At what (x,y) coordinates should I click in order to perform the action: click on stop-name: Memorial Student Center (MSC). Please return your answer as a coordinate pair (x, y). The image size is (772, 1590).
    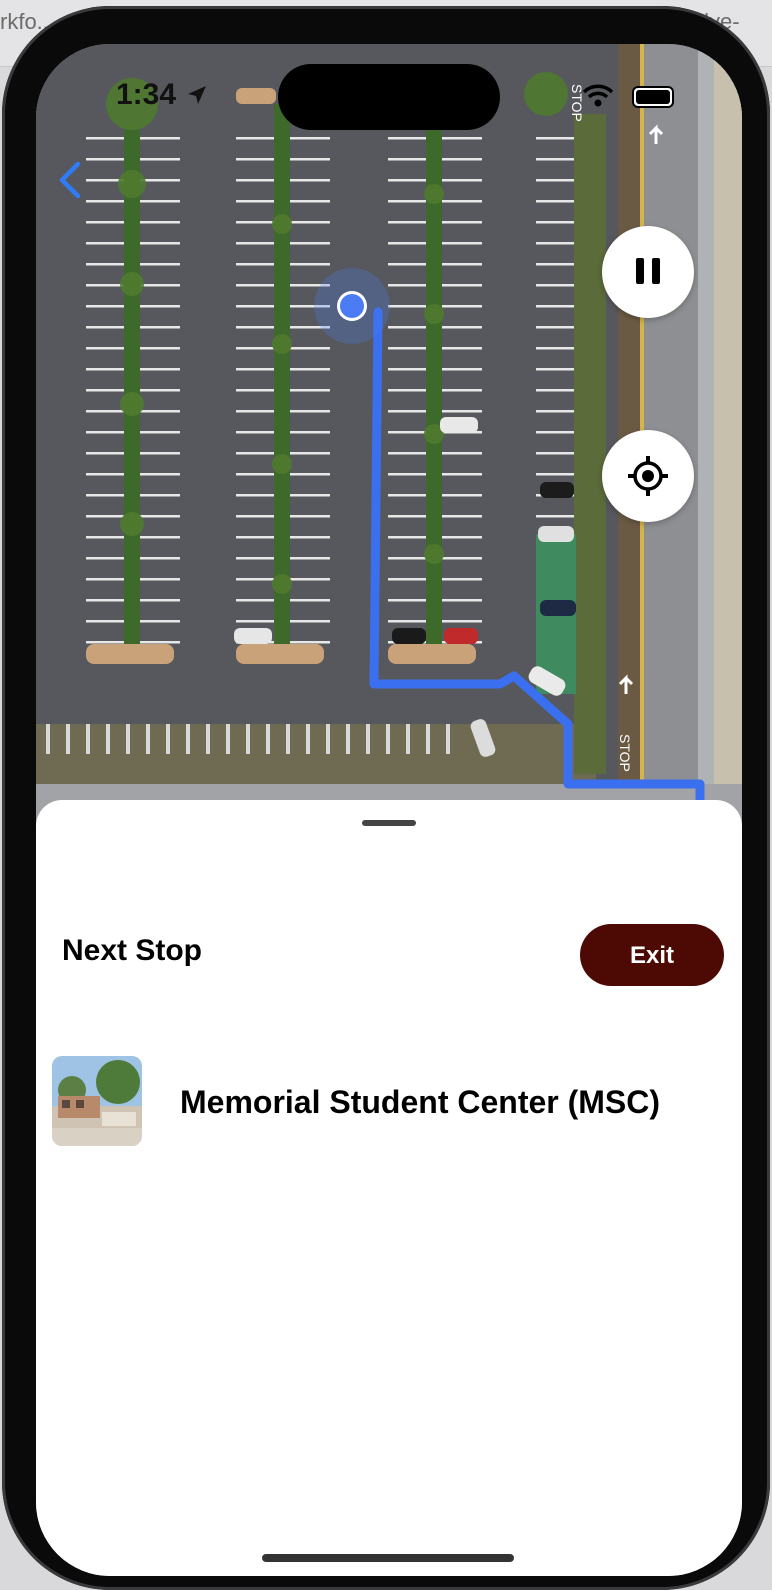
    Looking at the image, I should click on (420, 1102).